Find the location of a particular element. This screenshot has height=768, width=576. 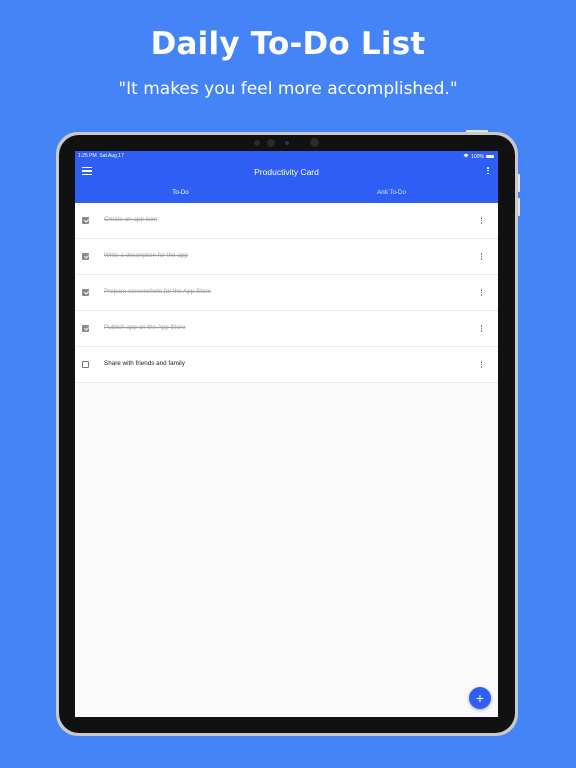

status-right: 100% is located at coordinates (478, 156).